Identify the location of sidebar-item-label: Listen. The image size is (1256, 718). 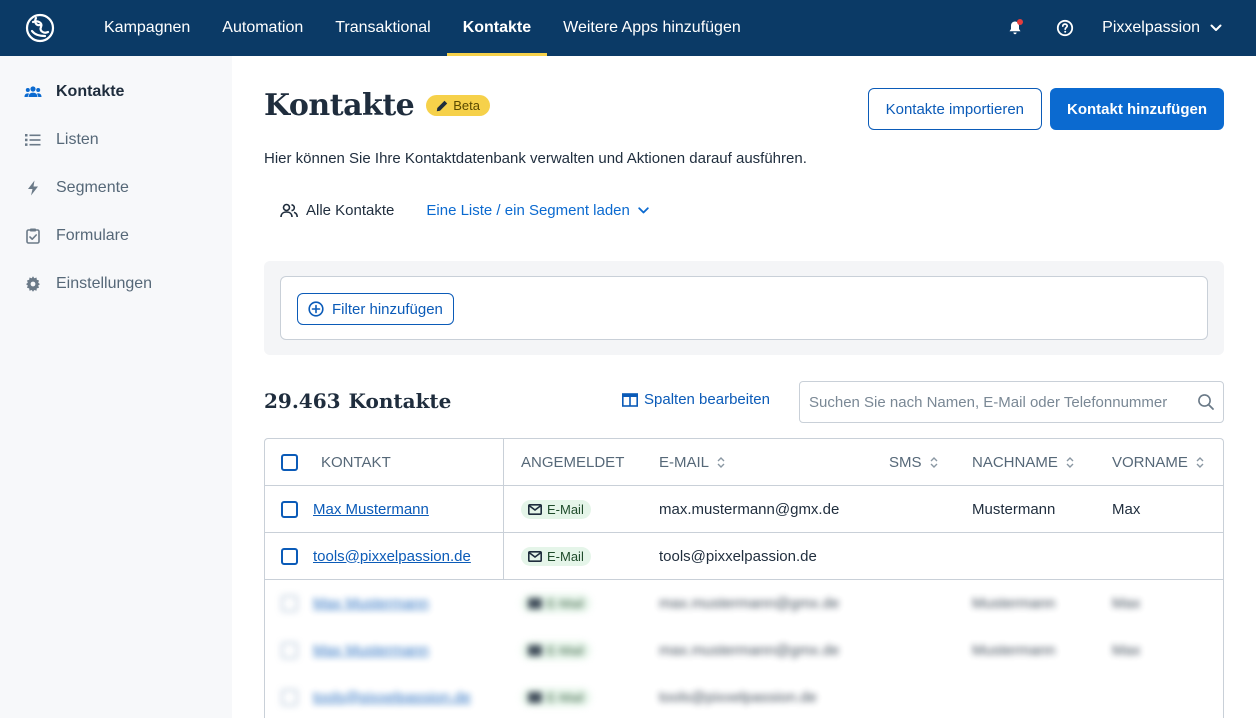
(77, 139).